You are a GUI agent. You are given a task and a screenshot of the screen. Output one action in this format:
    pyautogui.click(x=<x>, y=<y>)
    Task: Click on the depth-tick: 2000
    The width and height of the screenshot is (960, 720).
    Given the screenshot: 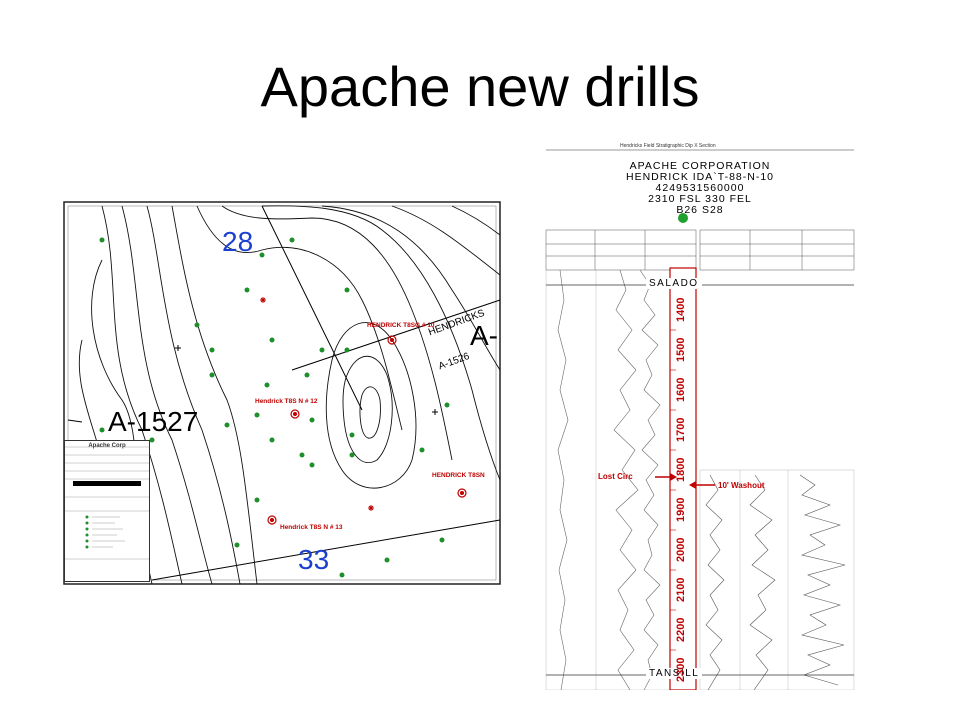 What is the action you would take?
    pyautogui.click(x=681, y=549)
    